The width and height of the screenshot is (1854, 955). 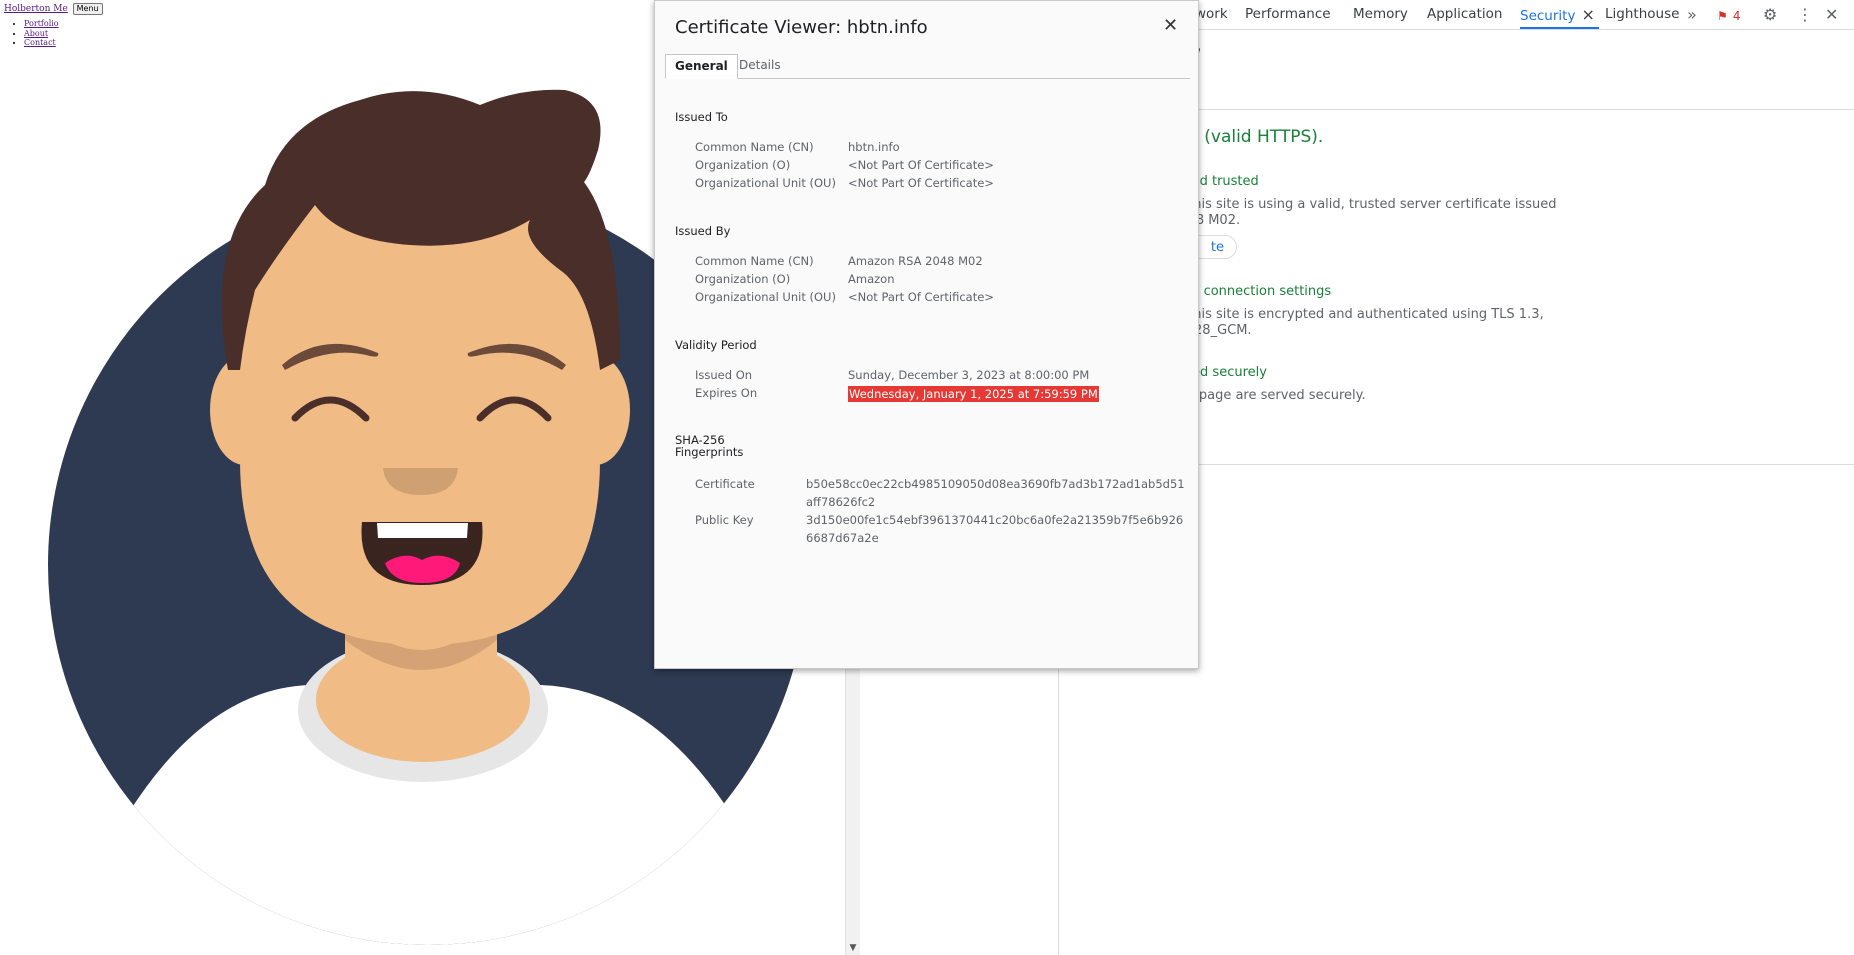 I want to click on nav-item: Contact, so click(x=41, y=43).